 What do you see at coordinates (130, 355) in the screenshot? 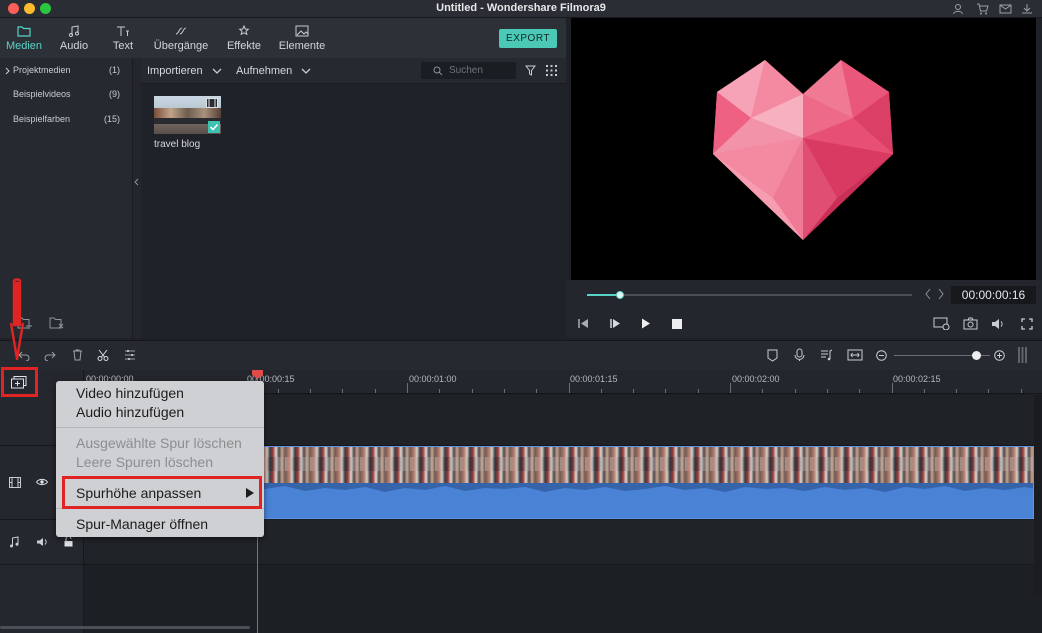
I see `adjust-icon` at bounding box center [130, 355].